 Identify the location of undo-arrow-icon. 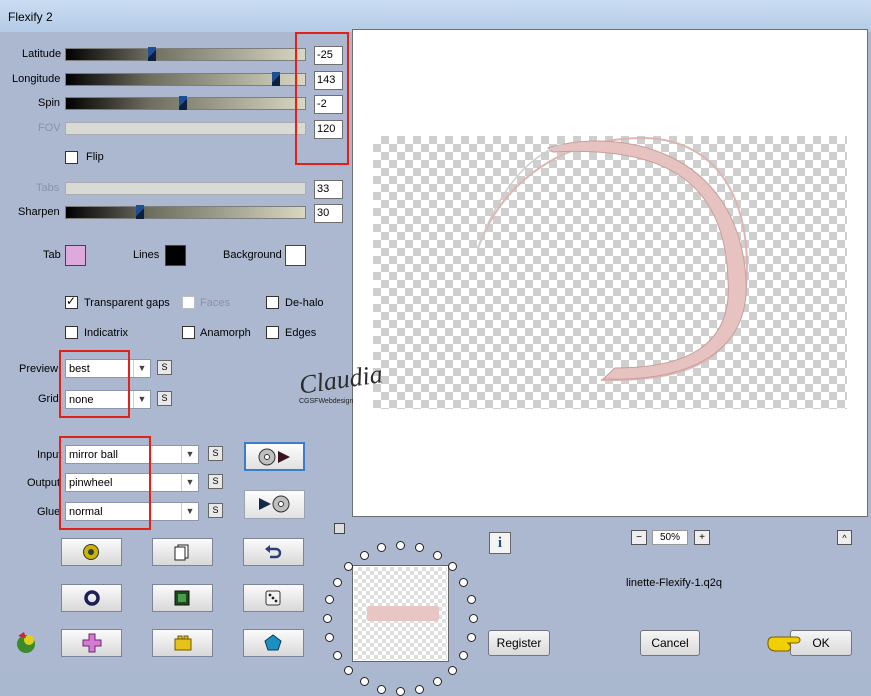
(273, 552).